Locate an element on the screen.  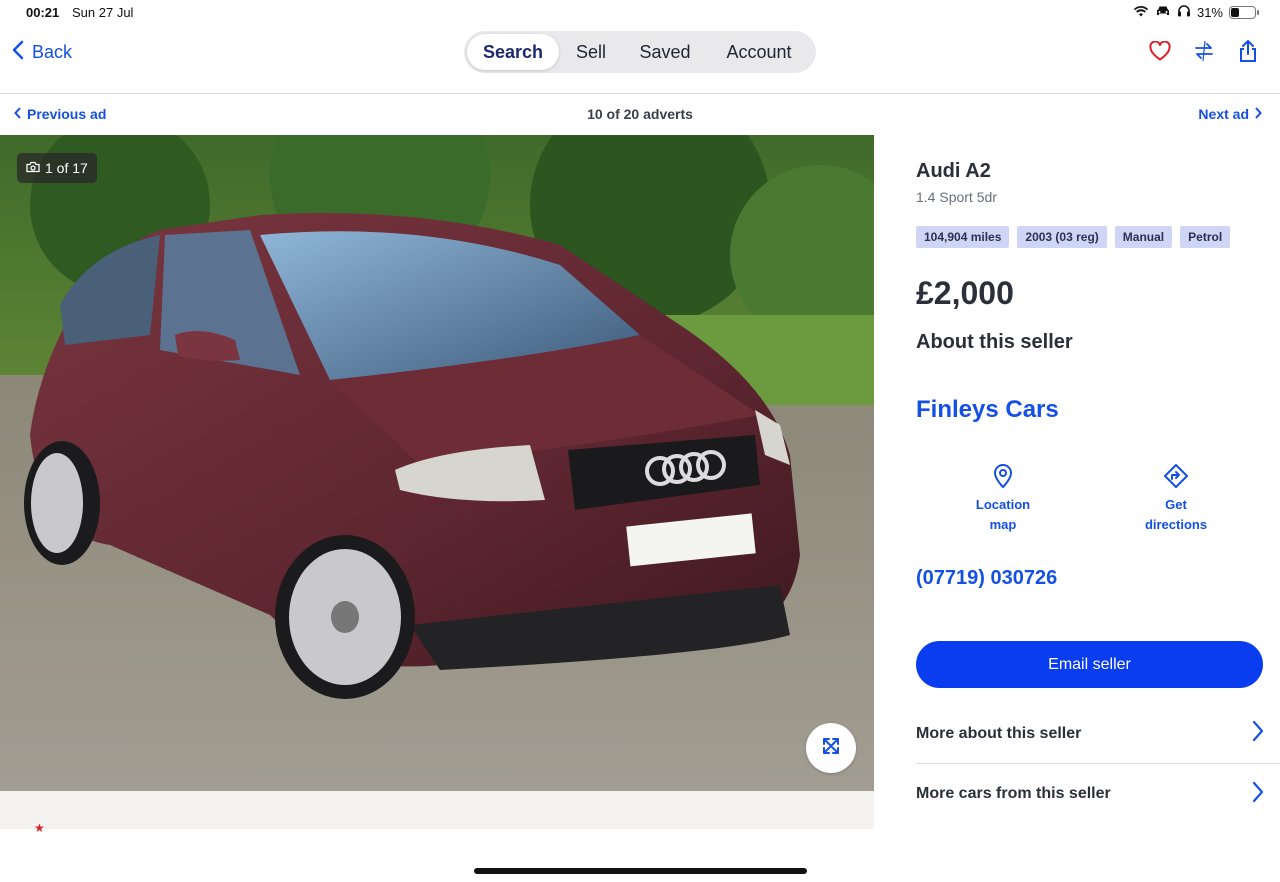
back-label: Back is located at coordinates (52, 52).